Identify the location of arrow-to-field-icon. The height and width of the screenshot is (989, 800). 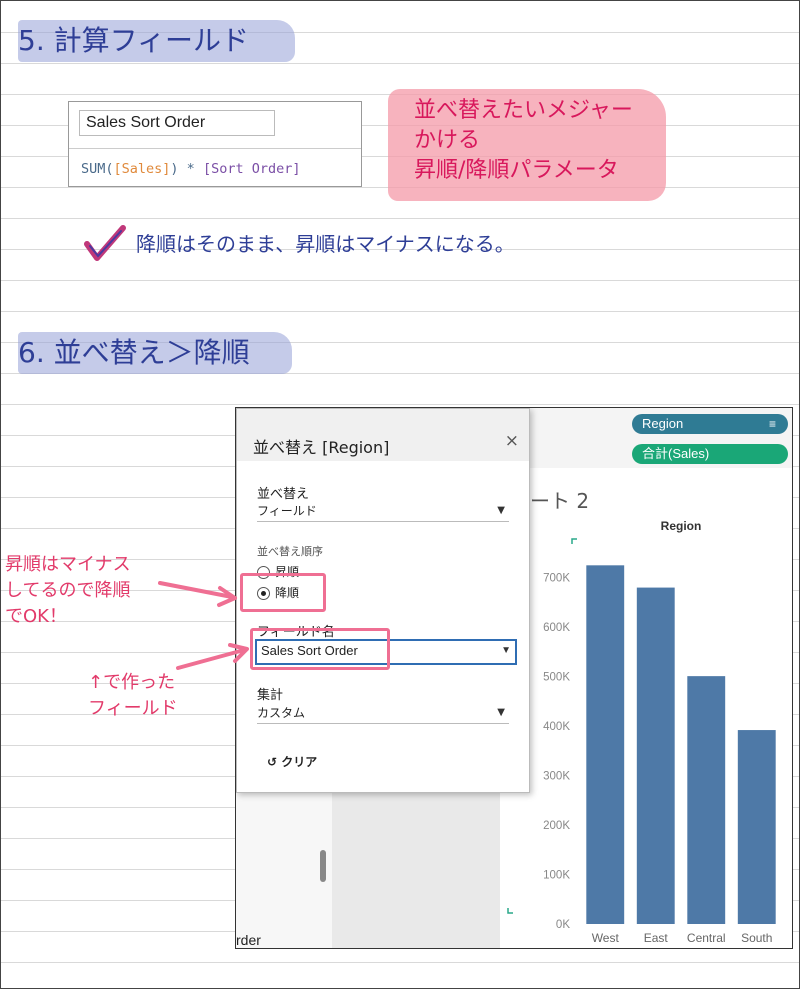
(212, 656).